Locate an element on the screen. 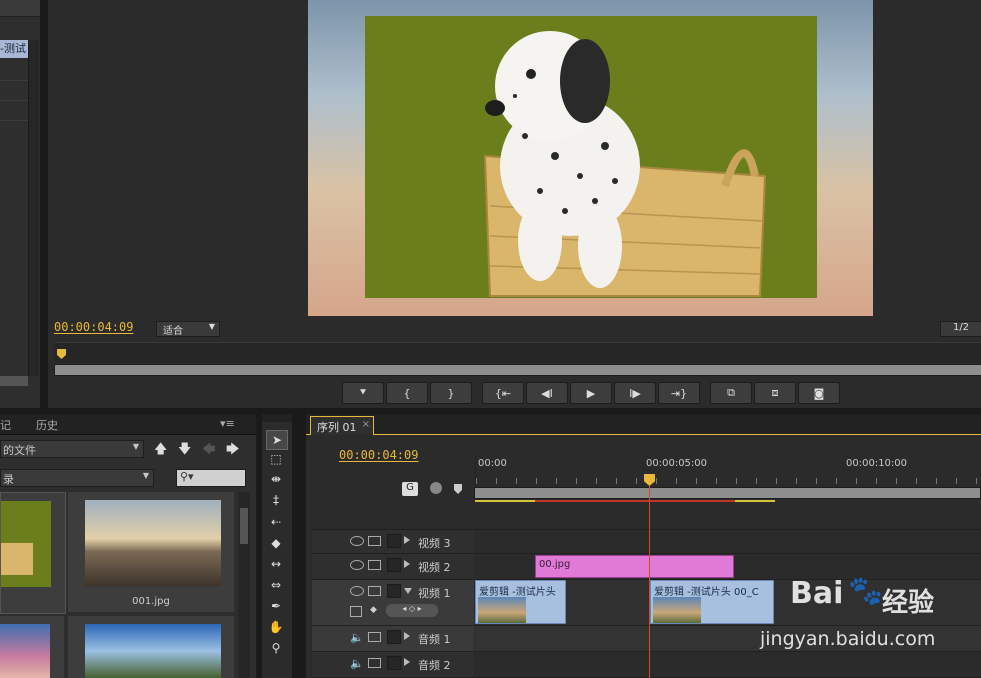 This screenshot has width=981, height=678. tab-history: 历史 is located at coordinates (47, 425).